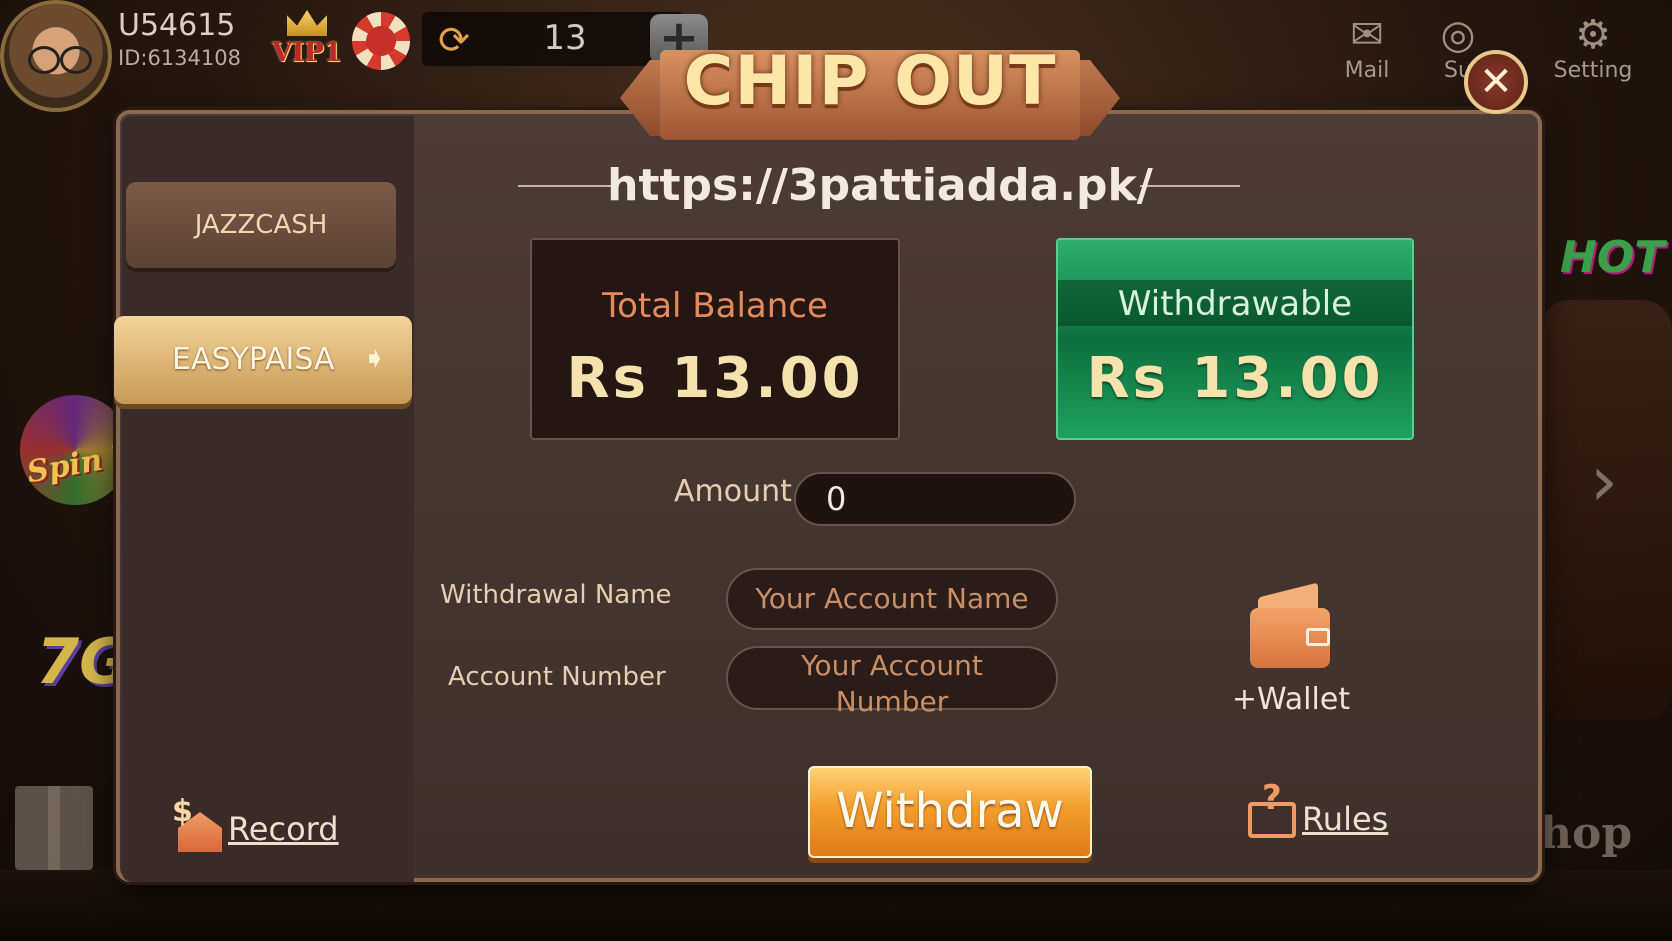 The image size is (1672, 941). What do you see at coordinates (1604, 481) in the screenshot?
I see `chevron-right-icon: ›` at bounding box center [1604, 481].